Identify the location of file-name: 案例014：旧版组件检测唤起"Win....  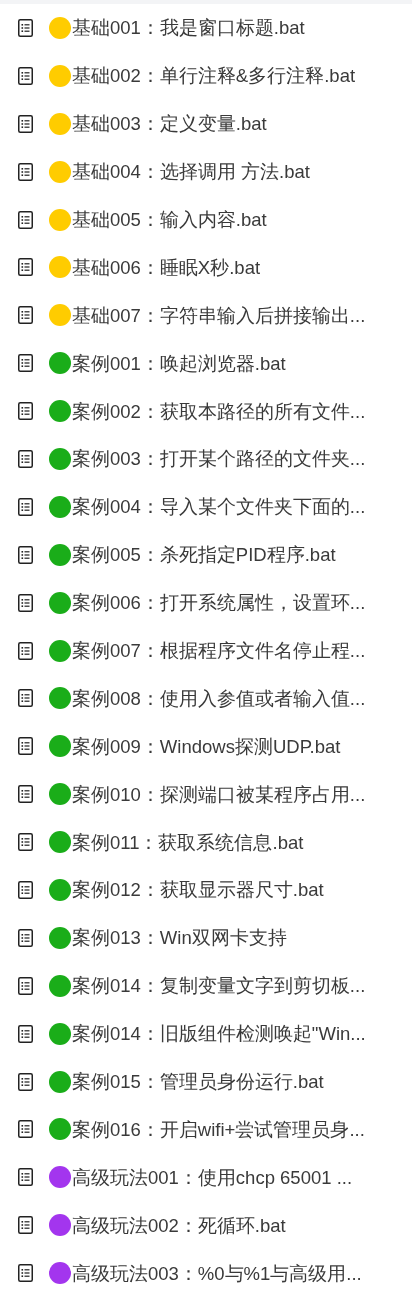
(219, 1034).